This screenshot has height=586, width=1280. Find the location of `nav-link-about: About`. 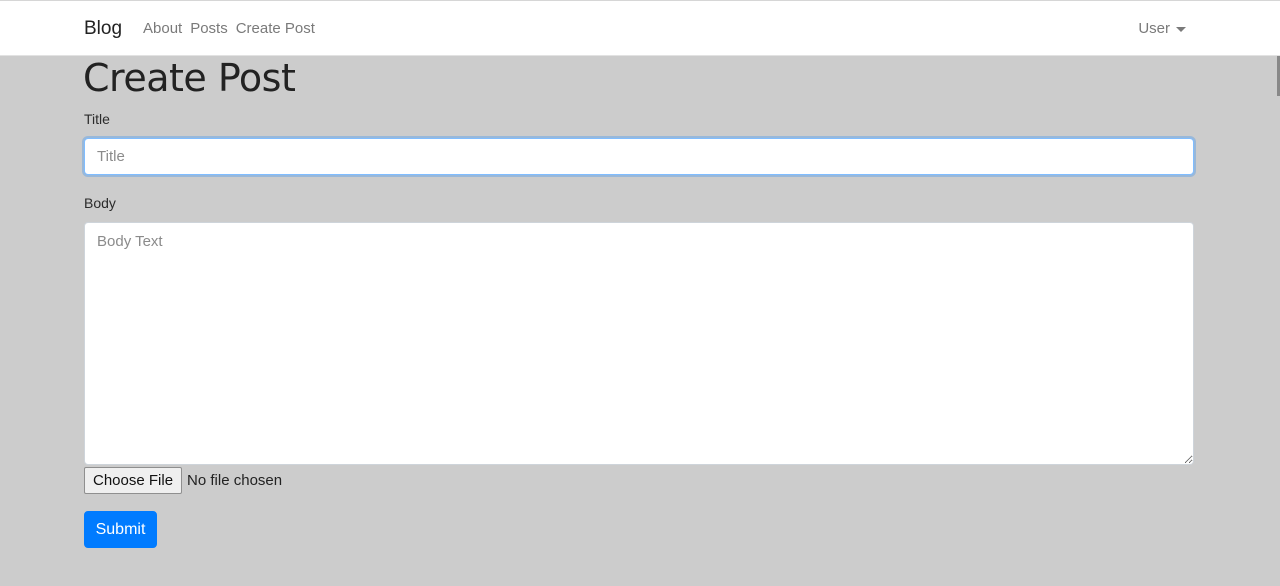

nav-link-about: About is located at coordinates (162, 29).